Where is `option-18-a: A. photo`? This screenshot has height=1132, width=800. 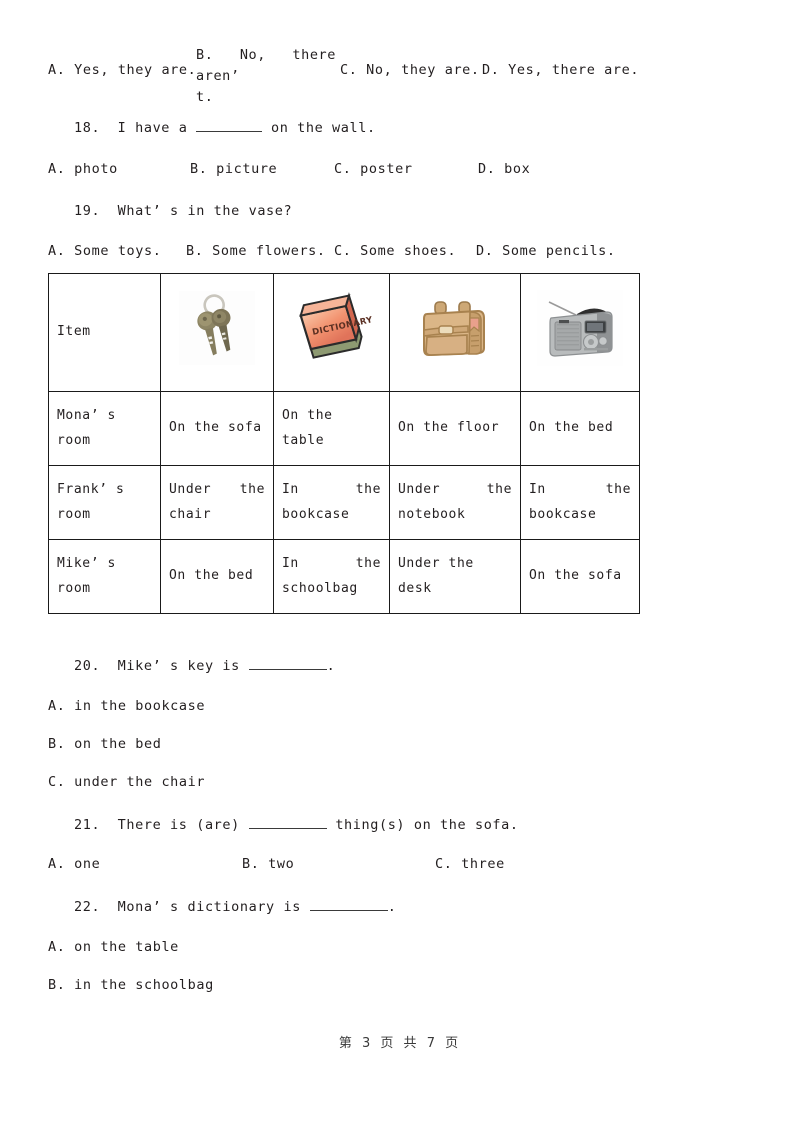 option-18-a: A. photo is located at coordinates (83, 169).